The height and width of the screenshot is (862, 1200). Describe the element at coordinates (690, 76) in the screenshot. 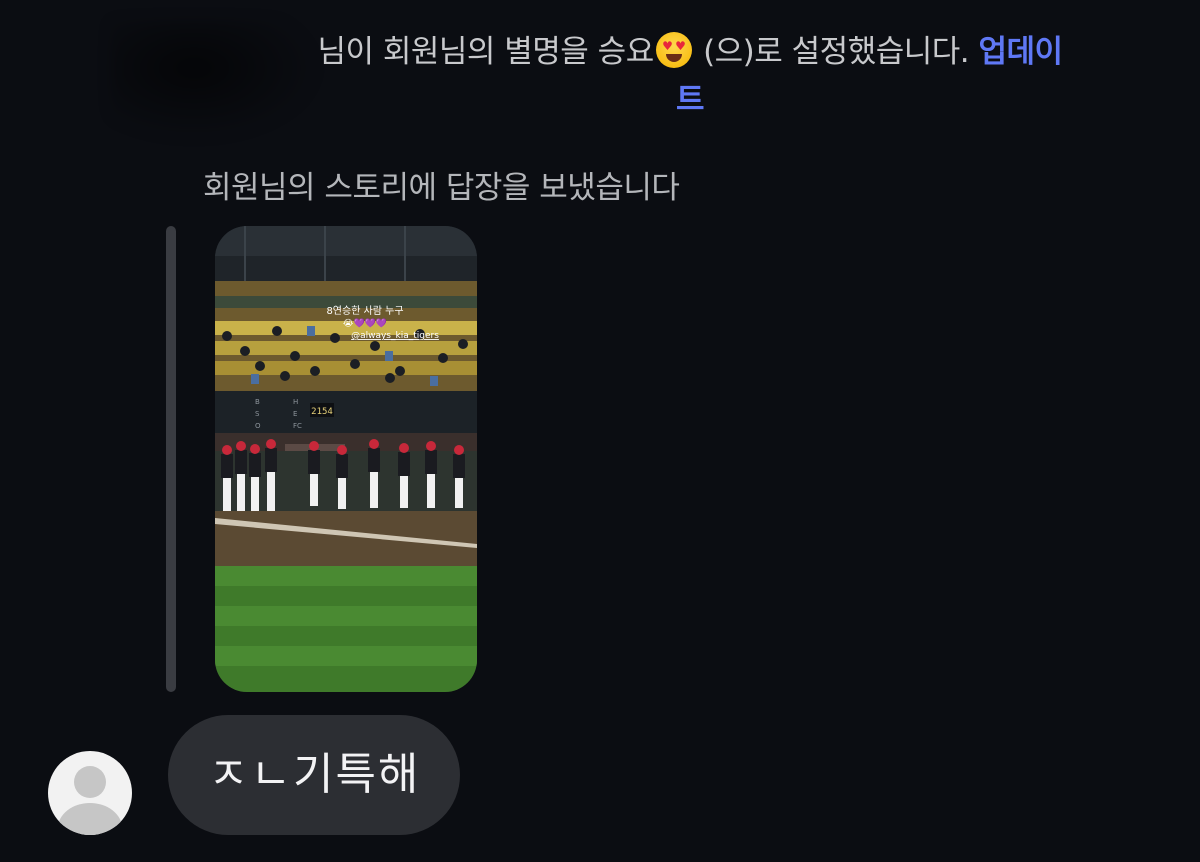

I see `nickname-change-notice: 님이 회원님의 별명을 승요 ♥ ♥ (으)로 설정했습니다. 업데이트` at that location.